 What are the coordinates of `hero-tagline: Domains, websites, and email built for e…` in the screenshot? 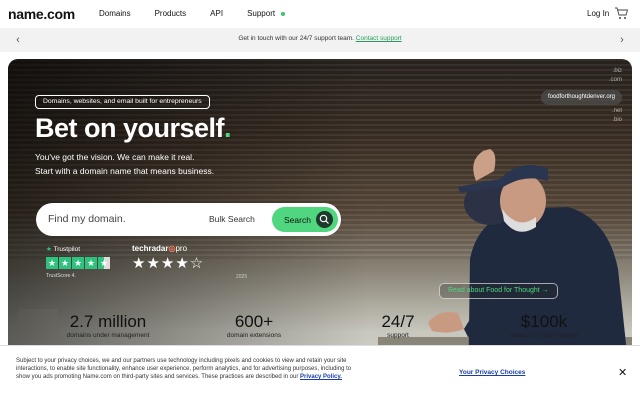 It's located at (122, 102).